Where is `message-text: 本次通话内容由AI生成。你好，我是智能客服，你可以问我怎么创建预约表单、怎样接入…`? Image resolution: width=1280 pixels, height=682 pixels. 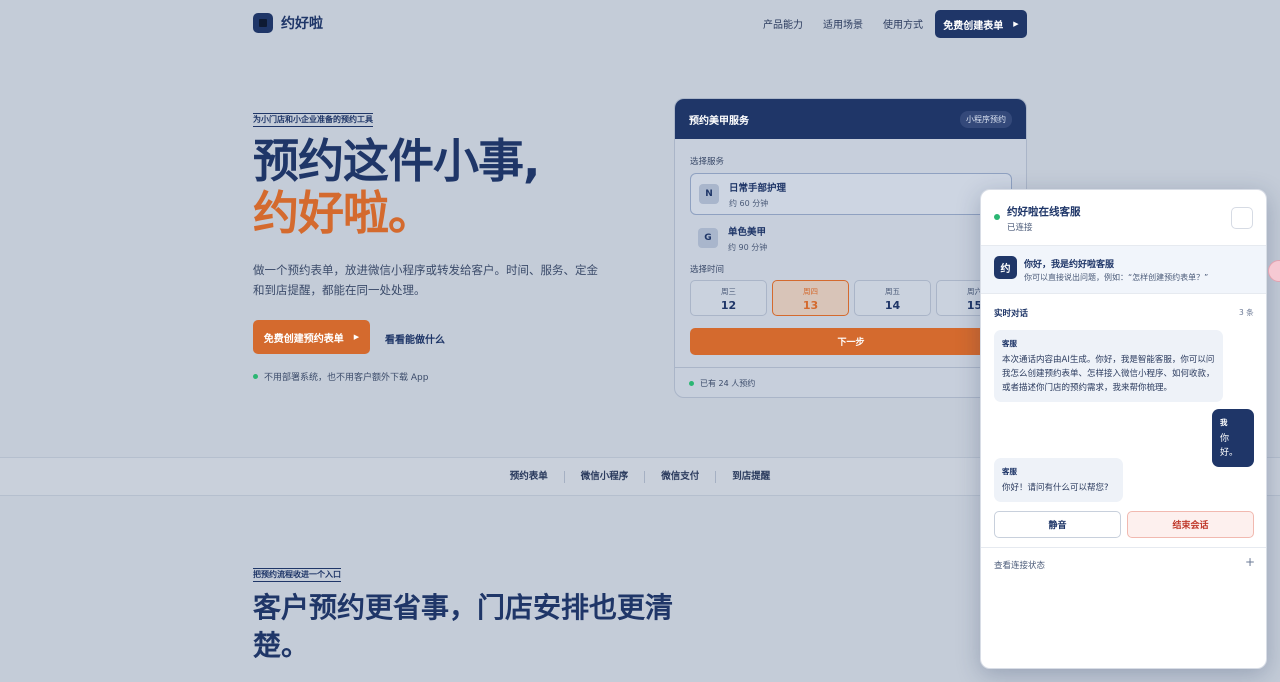
message-text: 本次通话内容由AI生成。你好，我是智能客服，你可以问我怎么创建预约表单、怎样接入… is located at coordinates (1108, 374).